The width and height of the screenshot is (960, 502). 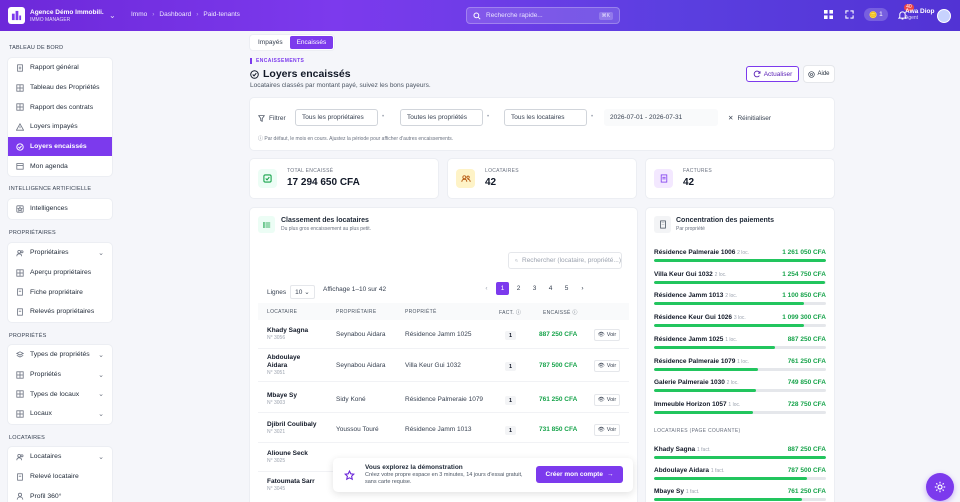 I want to click on settings-fab, so click(x=940, y=487).